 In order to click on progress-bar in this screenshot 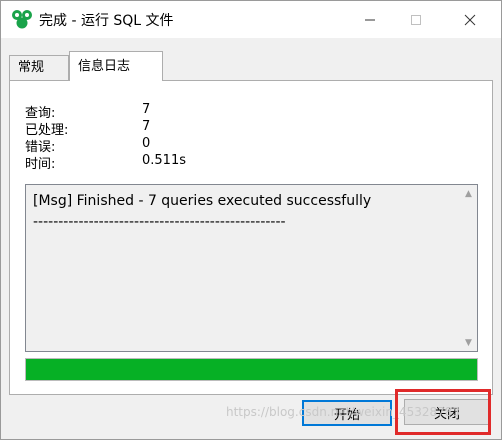, I will do `click(251, 369)`.